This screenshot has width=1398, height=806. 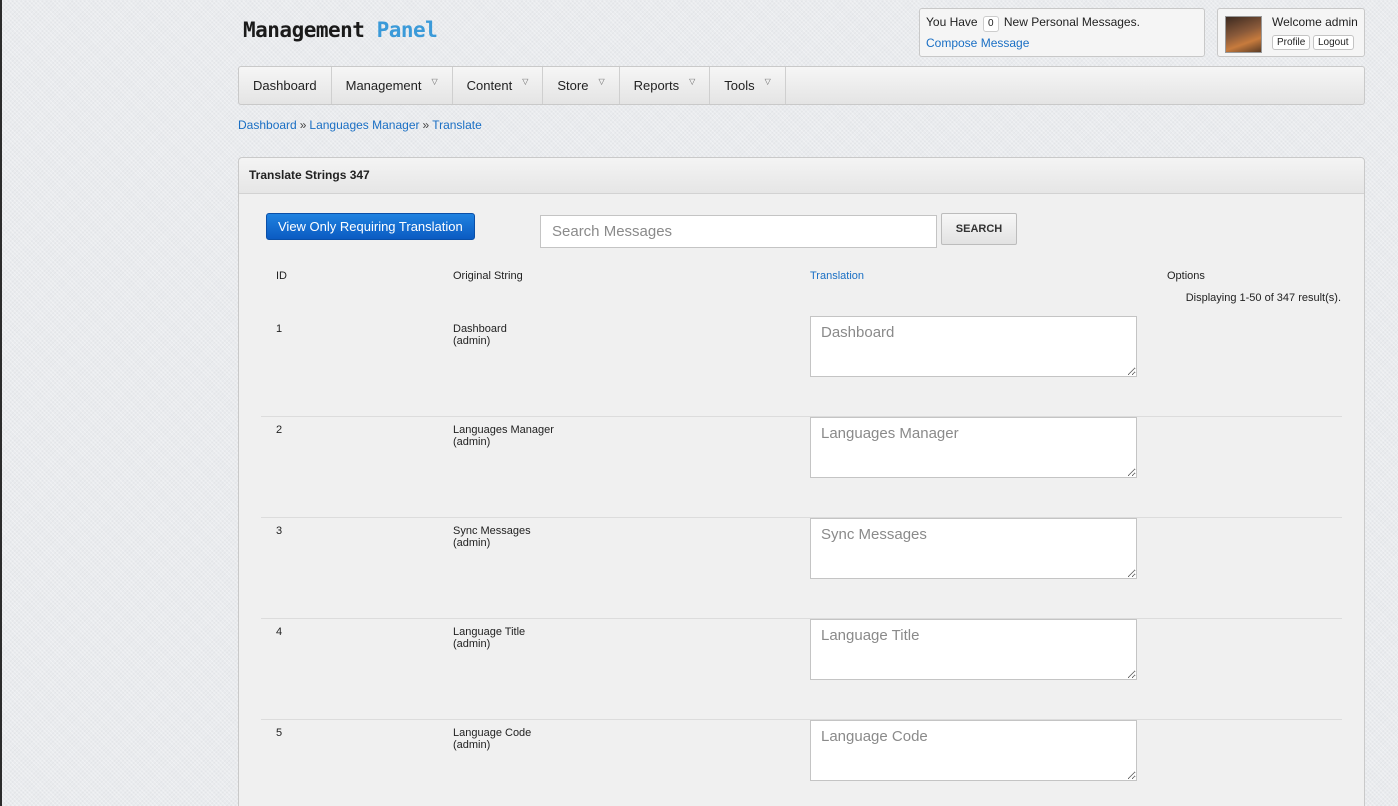 I want to click on view-requiring-translation-button: View Only Requiring Translation, so click(x=370, y=226).